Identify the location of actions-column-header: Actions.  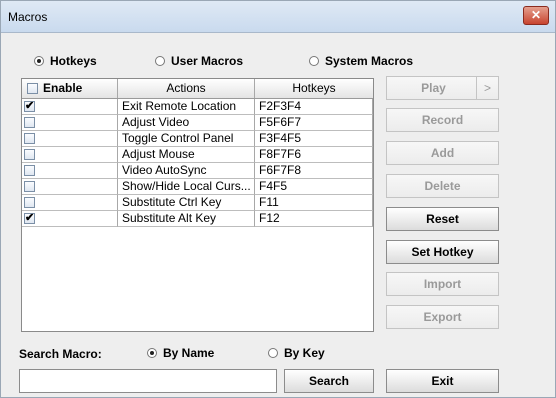
(186, 88).